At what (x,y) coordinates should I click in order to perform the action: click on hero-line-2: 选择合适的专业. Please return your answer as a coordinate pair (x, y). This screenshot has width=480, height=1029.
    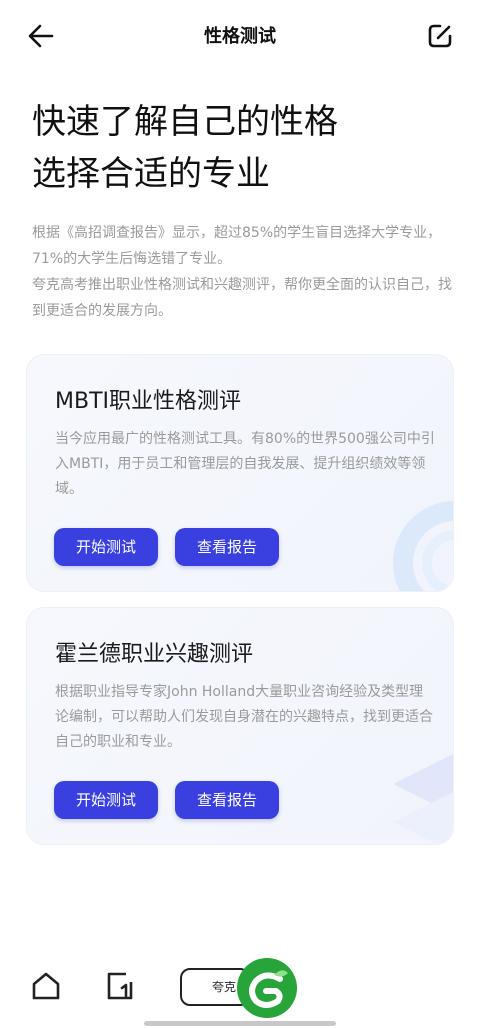
    Looking at the image, I should click on (151, 174).